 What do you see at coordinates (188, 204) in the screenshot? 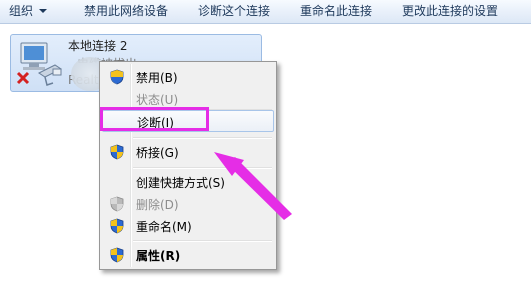
I see `menu-item-delete: 删除(D)` at bounding box center [188, 204].